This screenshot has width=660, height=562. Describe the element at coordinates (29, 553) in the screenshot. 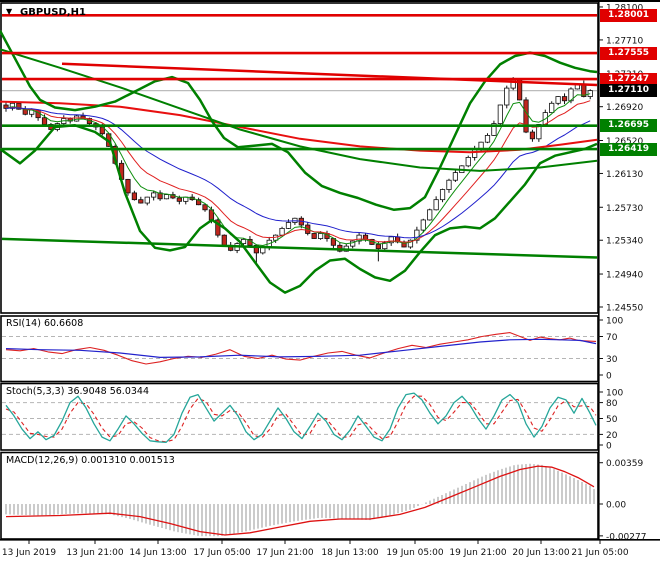

I see `time-tick-label: 13 Jun 2019` at that location.